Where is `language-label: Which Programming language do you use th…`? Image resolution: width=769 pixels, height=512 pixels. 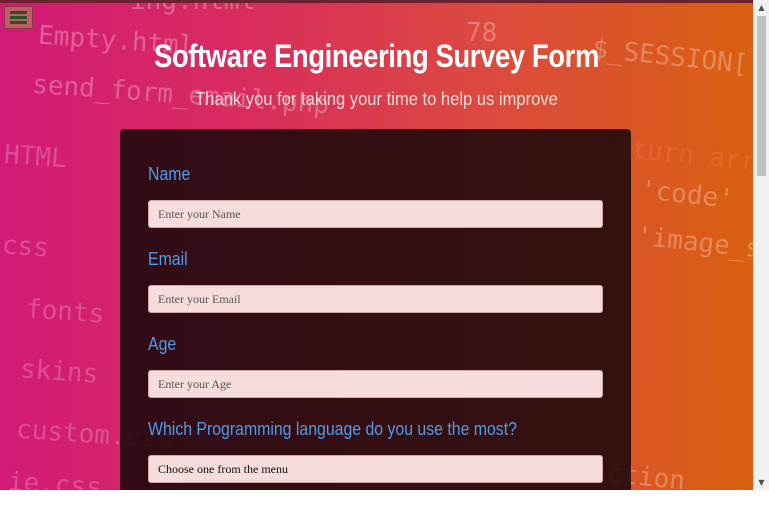
language-label: Which Programming language do you use th… is located at coordinates (332, 429).